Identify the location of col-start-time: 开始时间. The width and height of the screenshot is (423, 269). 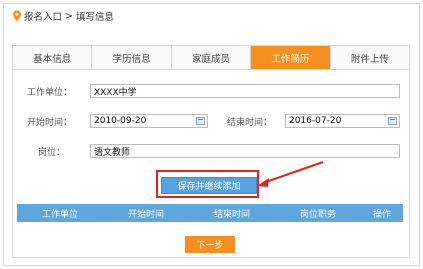
(145, 214).